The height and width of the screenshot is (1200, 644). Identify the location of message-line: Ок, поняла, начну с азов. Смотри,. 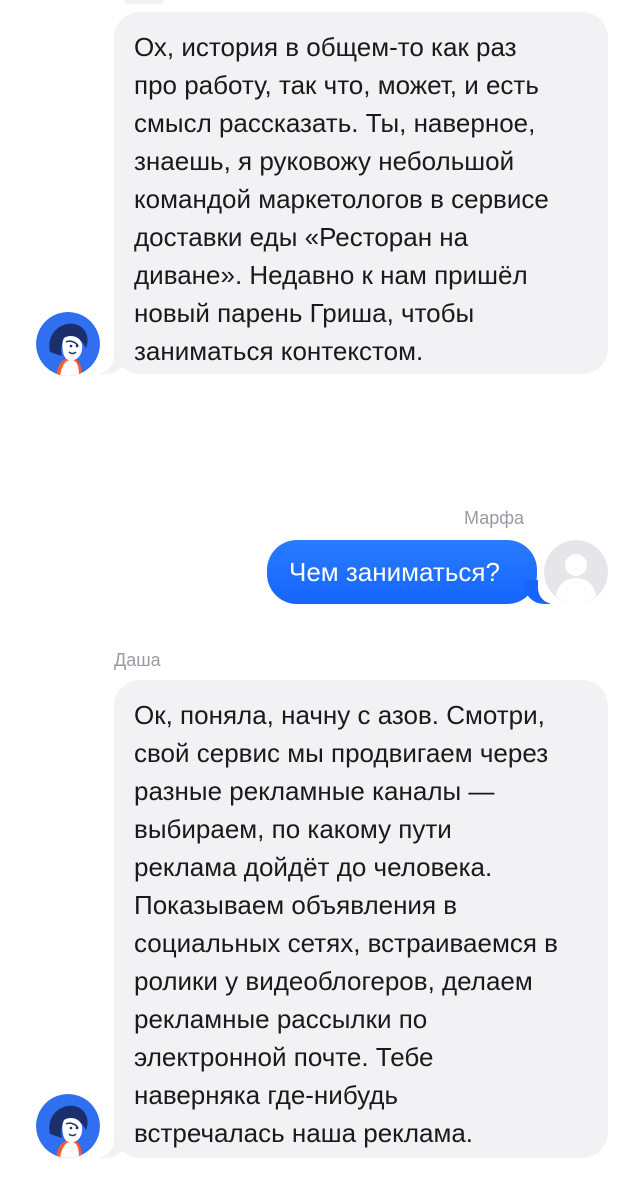
(339, 715).